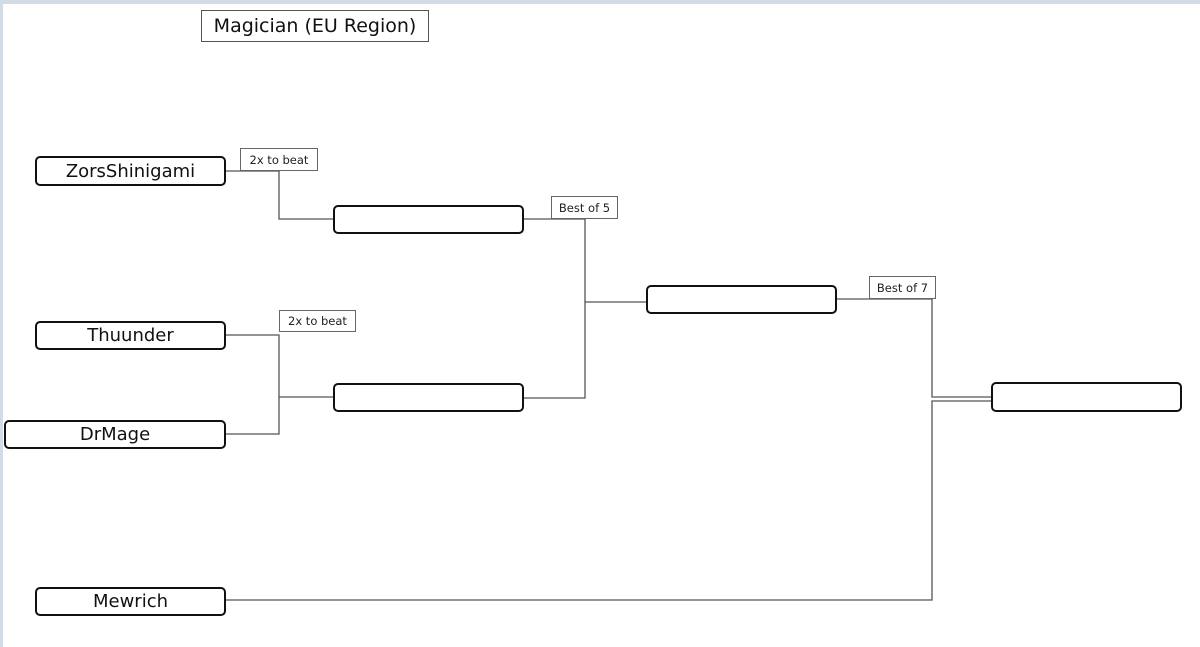 The height and width of the screenshot is (647, 1200). Describe the element at coordinates (741, 299) in the screenshot. I see `winner-slot-round3` at that location.